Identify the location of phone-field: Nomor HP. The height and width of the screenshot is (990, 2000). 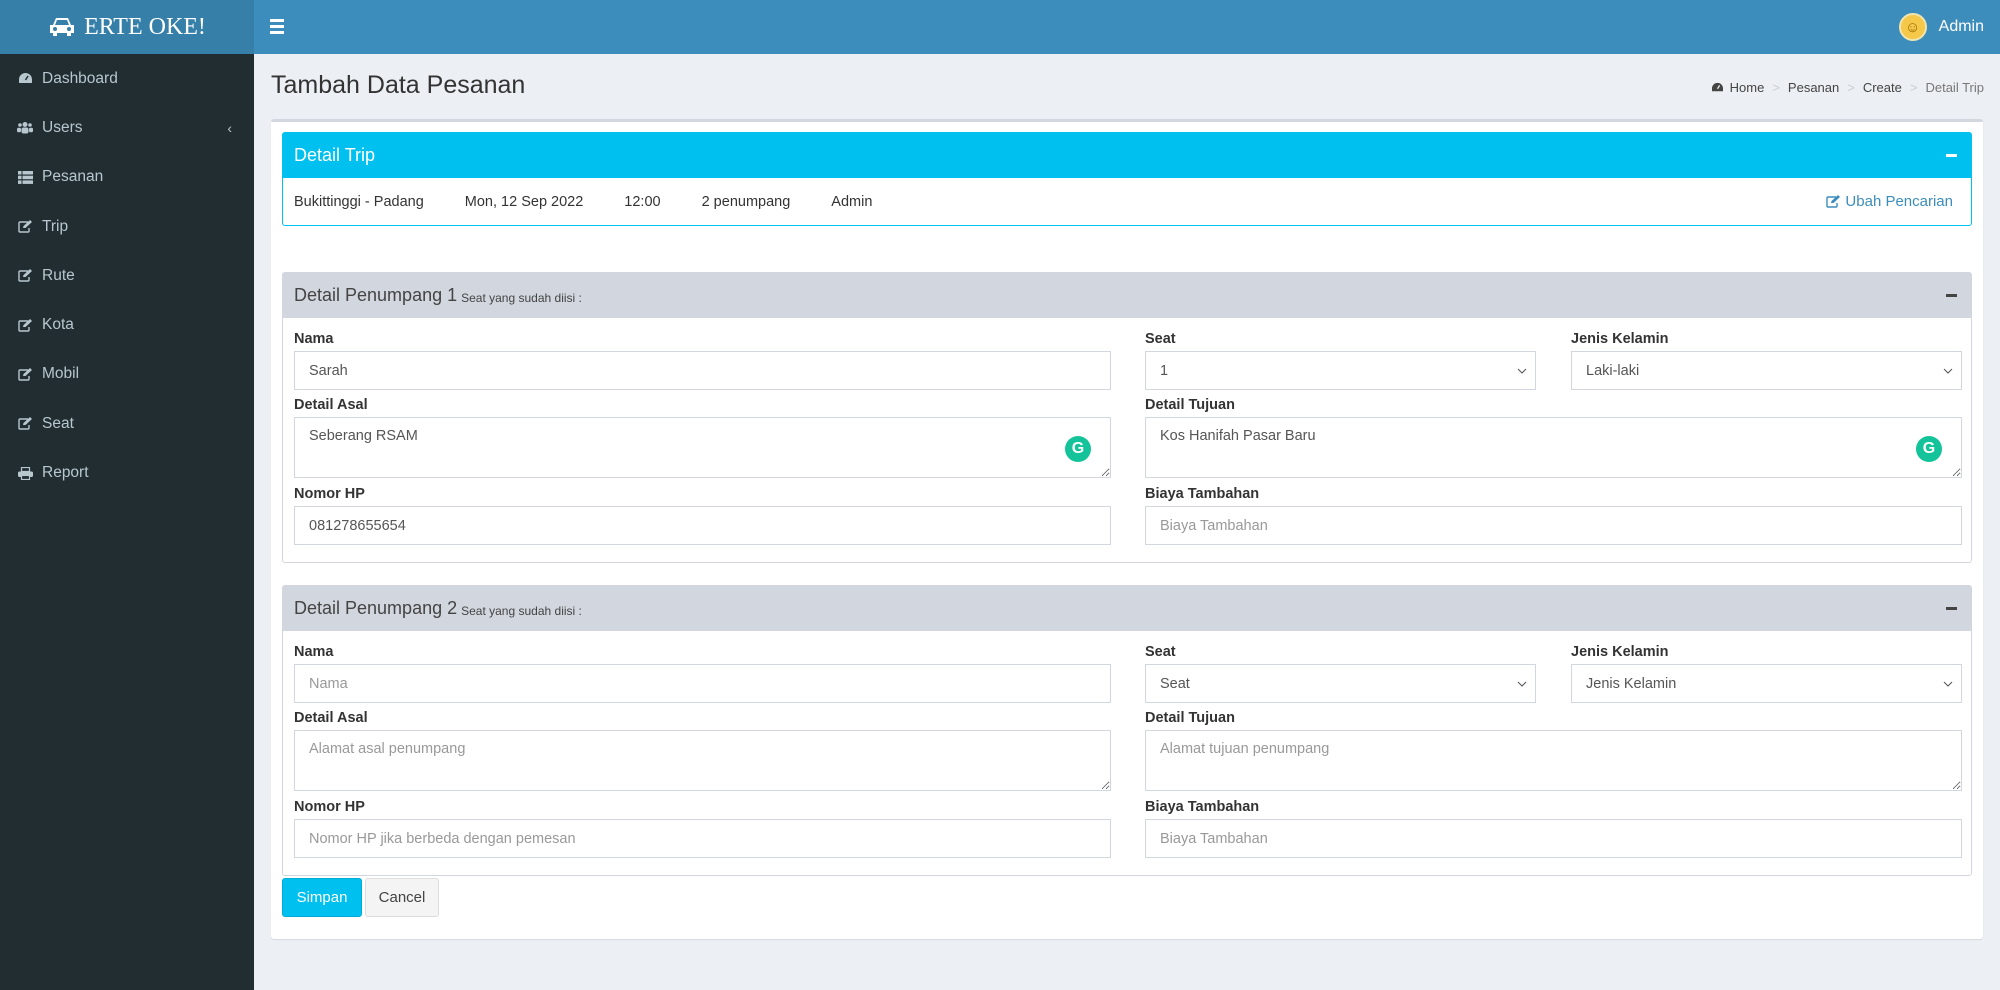
(702, 514).